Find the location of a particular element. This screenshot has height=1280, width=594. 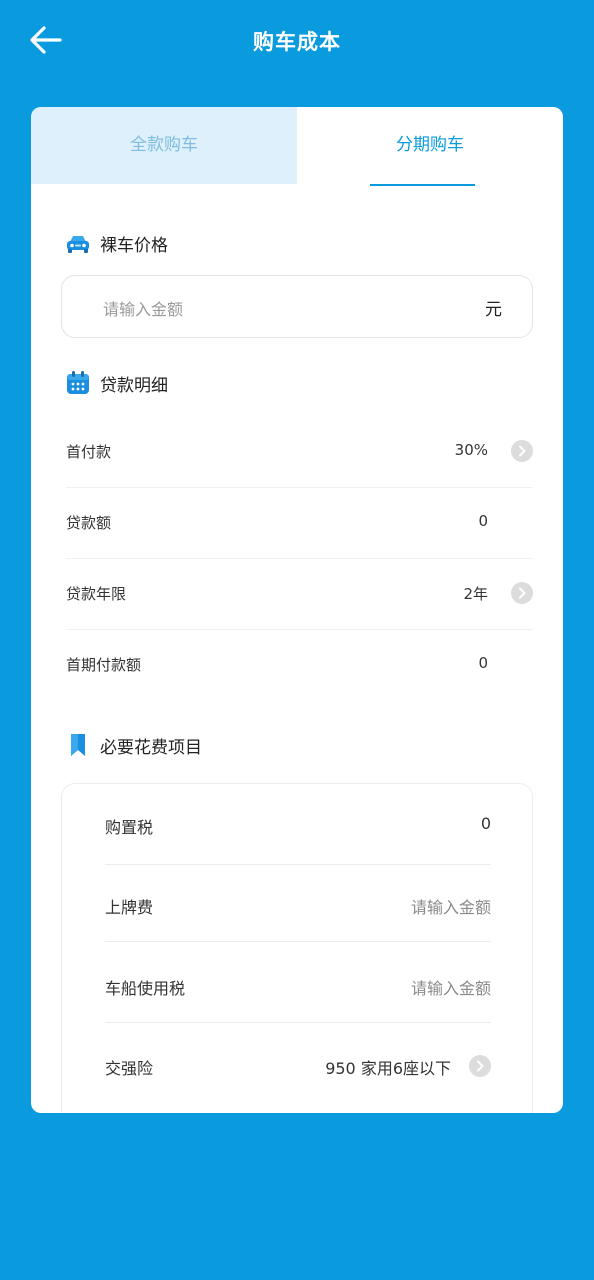

tab-bar: 全款购车 分期购车 is located at coordinates (297, 146).